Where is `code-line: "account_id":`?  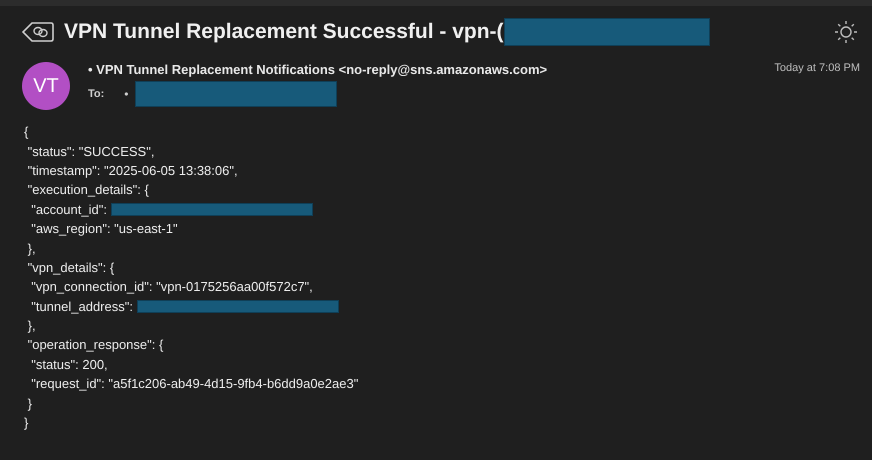 code-line: "account_id": is located at coordinates (68, 209).